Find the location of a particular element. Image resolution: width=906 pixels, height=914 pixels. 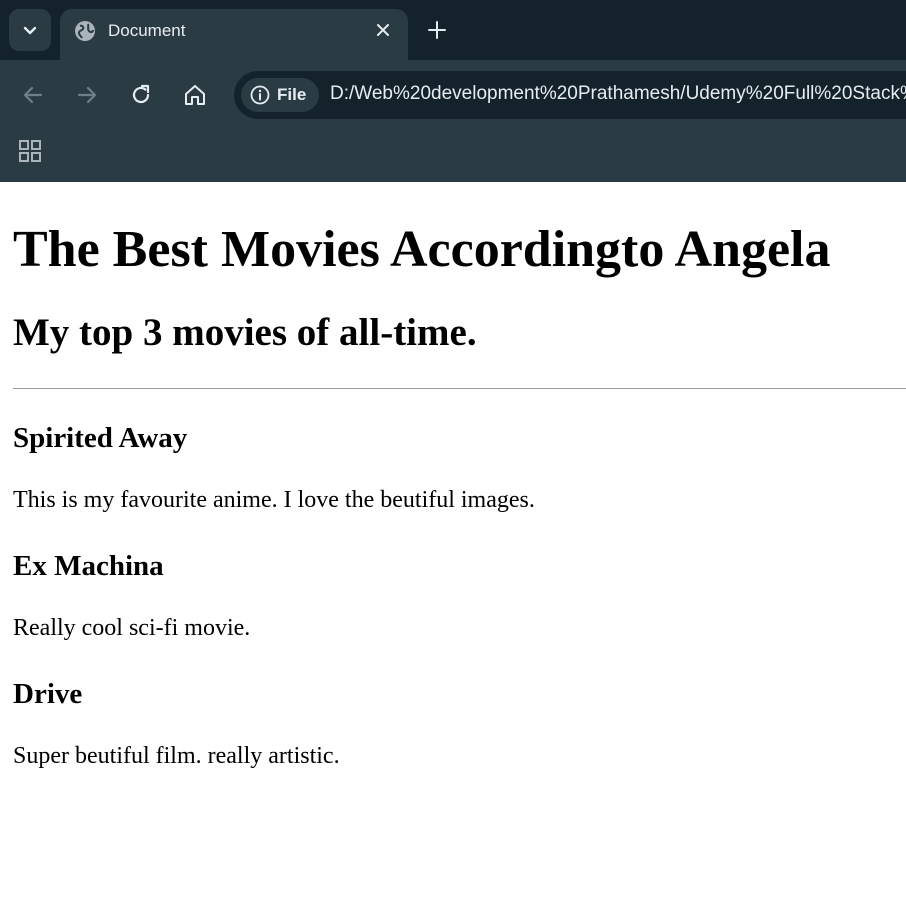

tab-strip: Document is located at coordinates (453, 30).